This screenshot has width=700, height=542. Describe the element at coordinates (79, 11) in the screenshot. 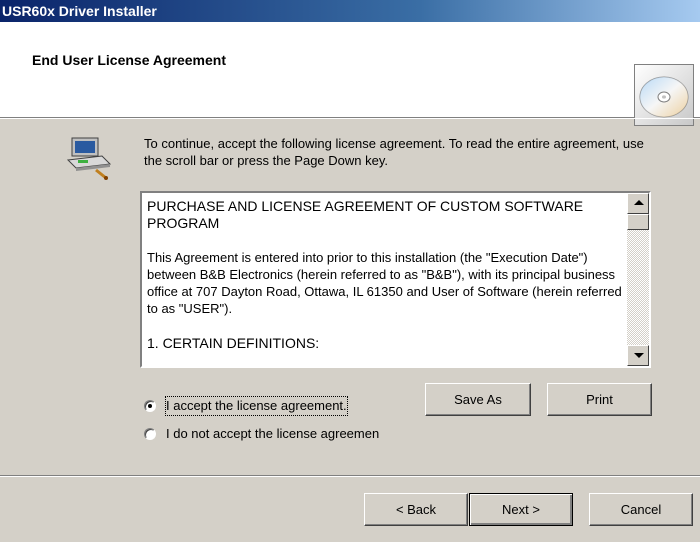

I see `window-title: USR60x Driver Installer` at that location.